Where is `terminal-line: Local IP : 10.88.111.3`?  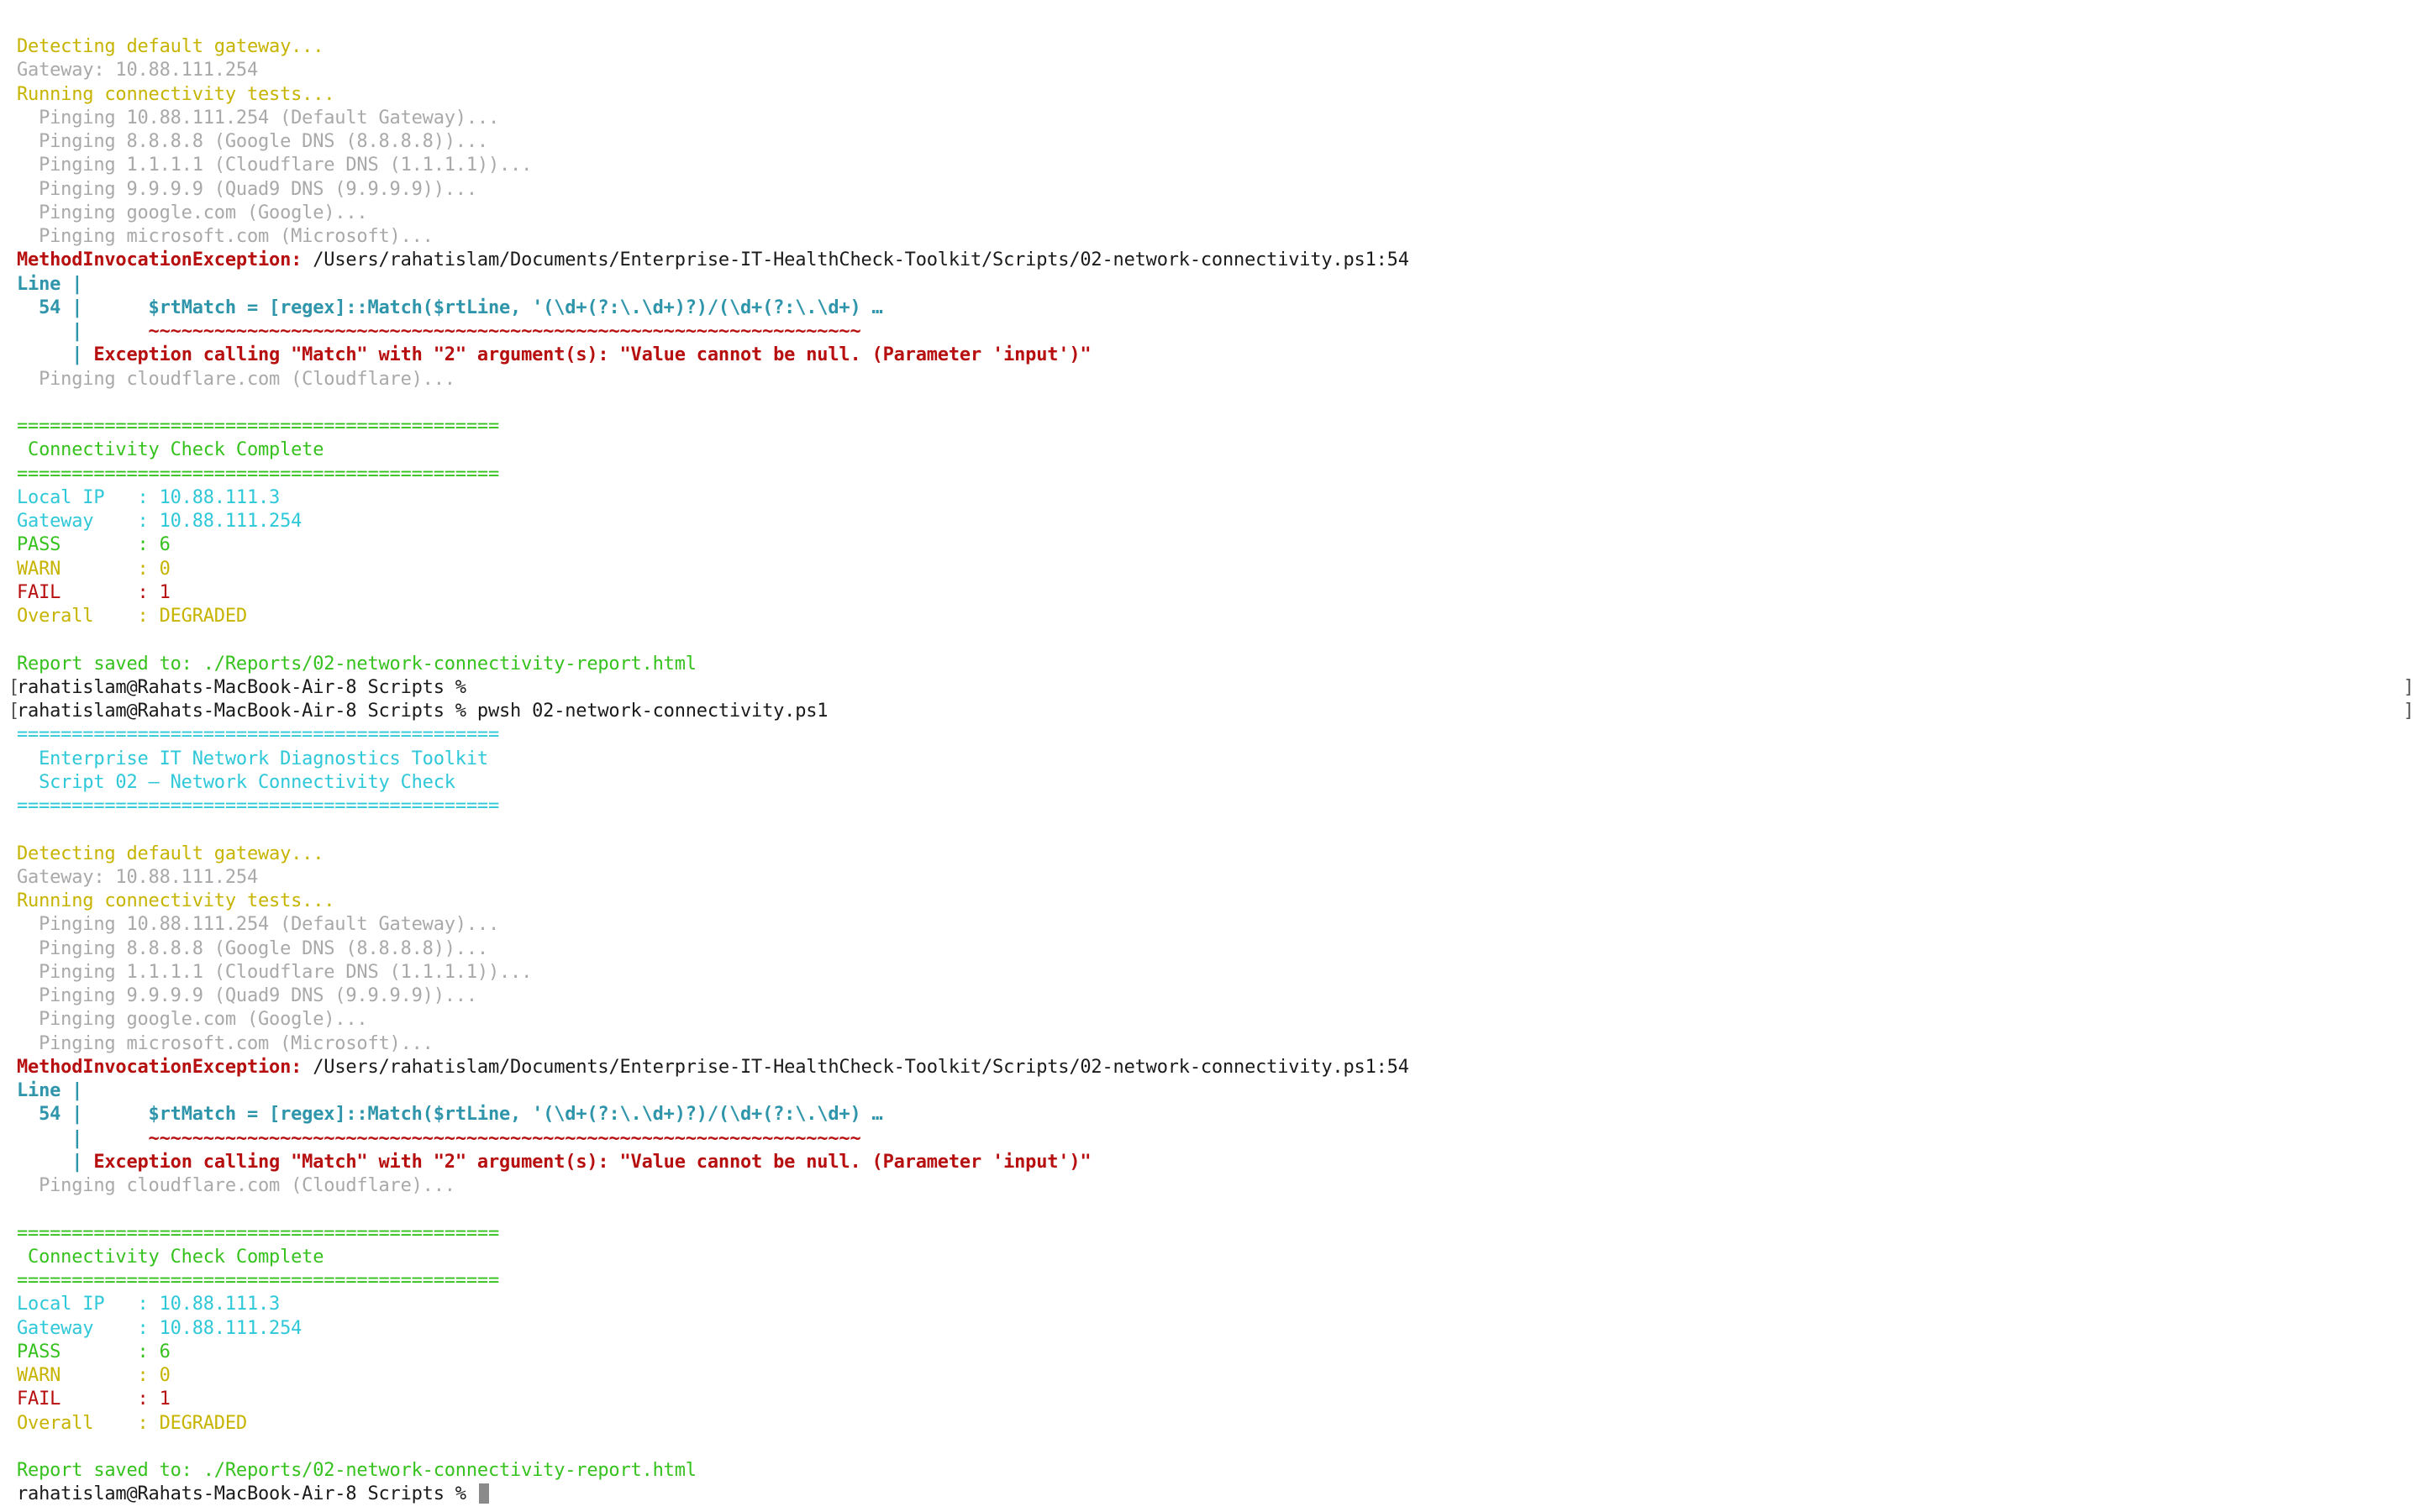 terminal-line: Local IP : 10.88.111.3 is located at coordinates (1218, 1304).